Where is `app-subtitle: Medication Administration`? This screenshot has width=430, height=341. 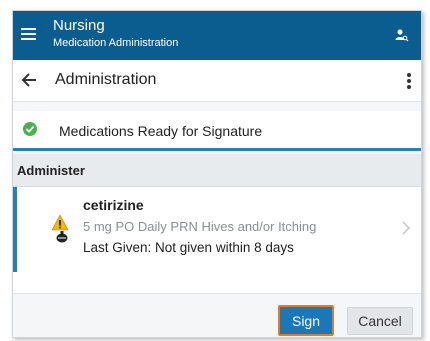 app-subtitle: Medication Administration is located at coordinates (116, 43).